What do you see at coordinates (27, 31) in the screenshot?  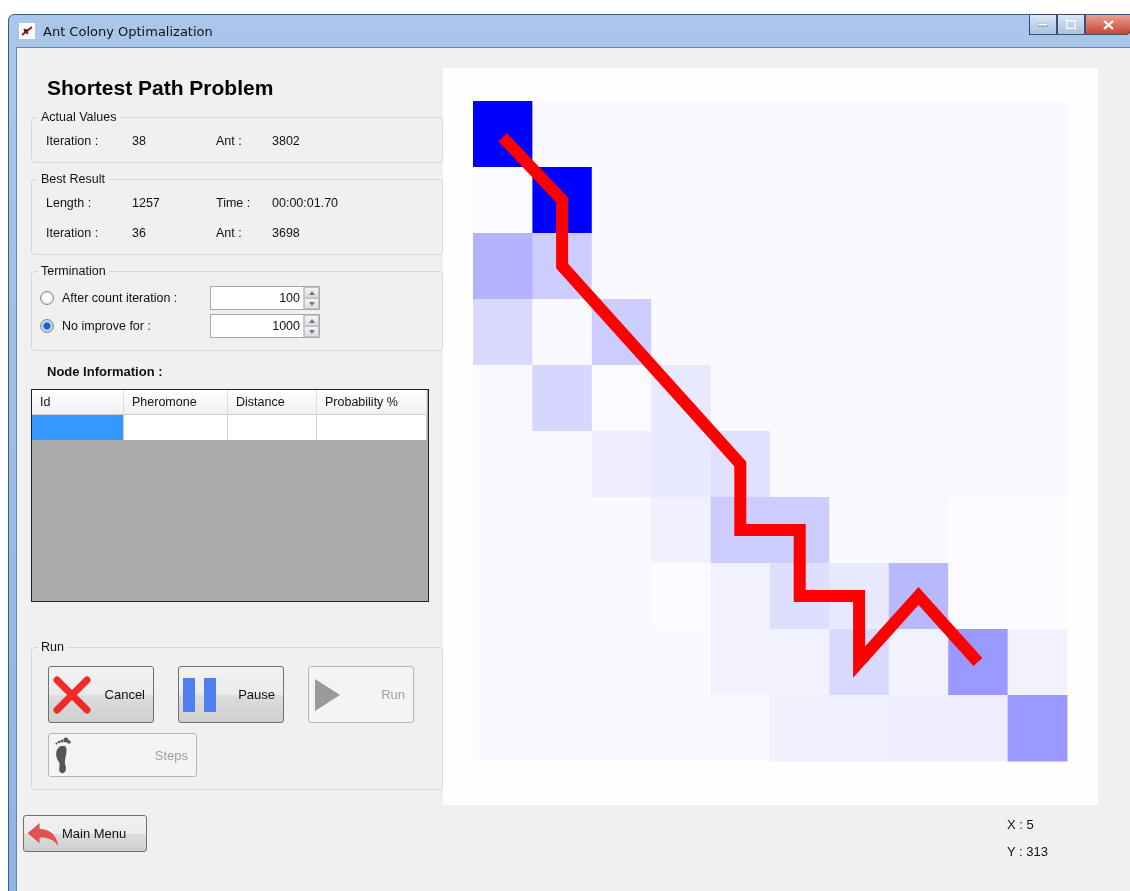 I see `ant-icon` at bounding box center [27, 31].